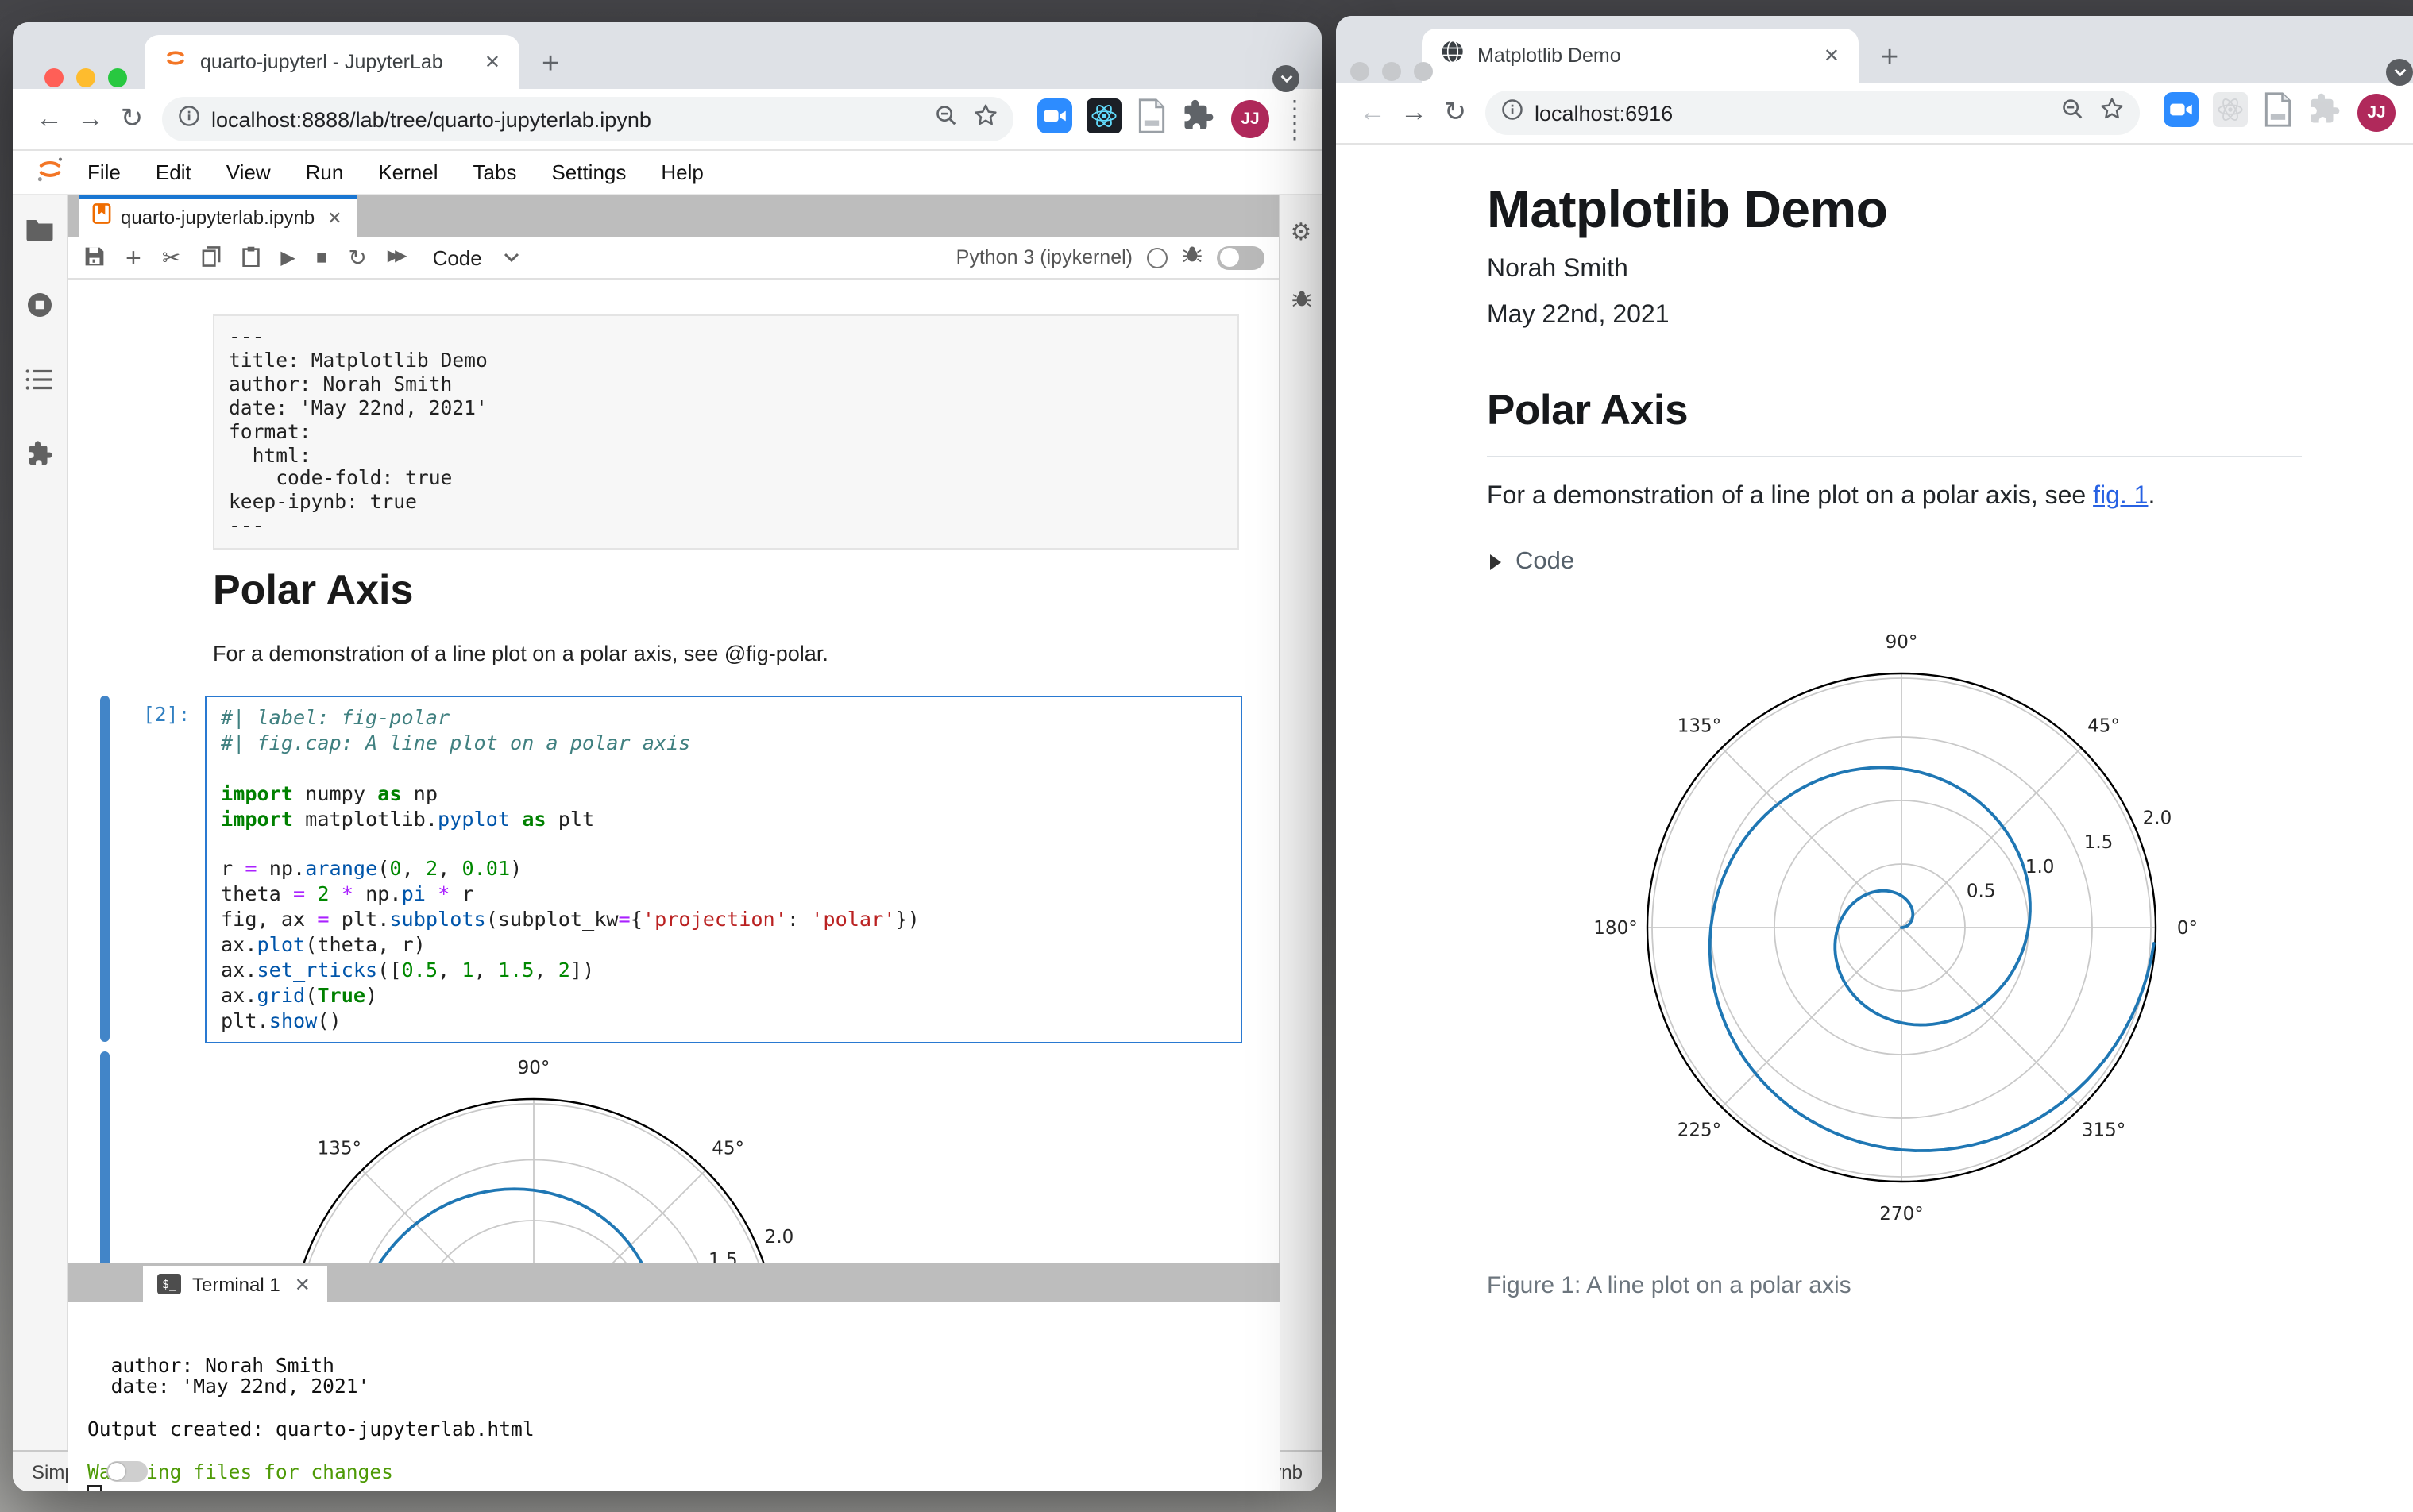  I want to click on restart-run-all-button: ▶▶, so click(397, 257).